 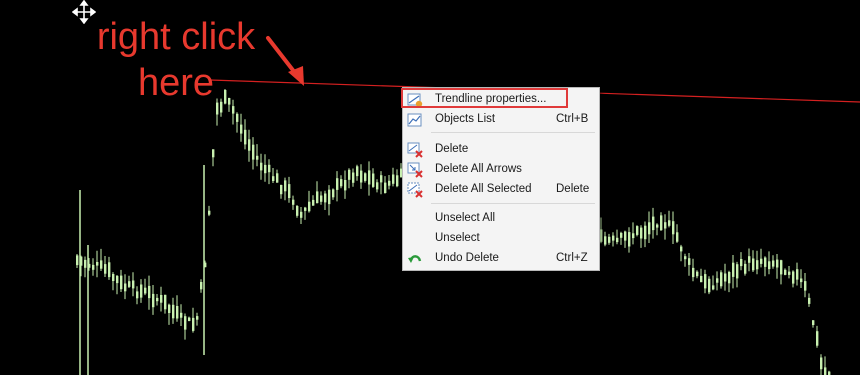 What do you see at coordinates (467, 258) in the screenshot?
I see `menu-item-label: Undo Delete` at bounding box center [467, 258].